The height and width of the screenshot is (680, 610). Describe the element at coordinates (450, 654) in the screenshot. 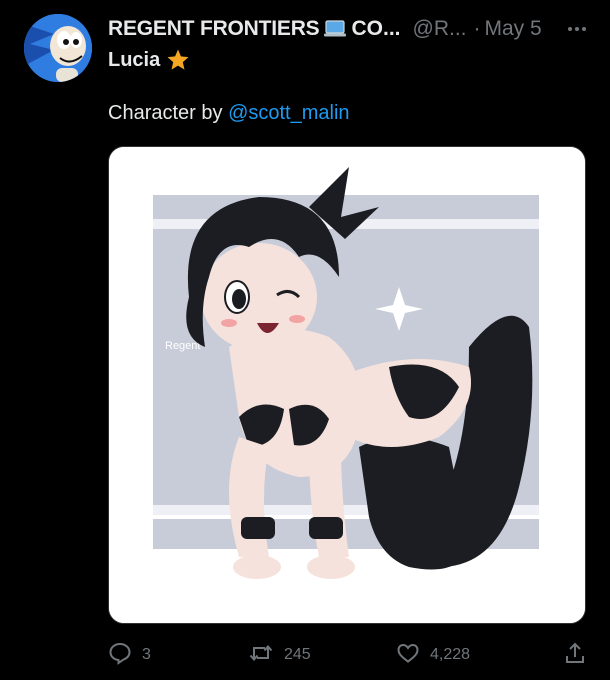

I see `like-count: 4,228` at that location.